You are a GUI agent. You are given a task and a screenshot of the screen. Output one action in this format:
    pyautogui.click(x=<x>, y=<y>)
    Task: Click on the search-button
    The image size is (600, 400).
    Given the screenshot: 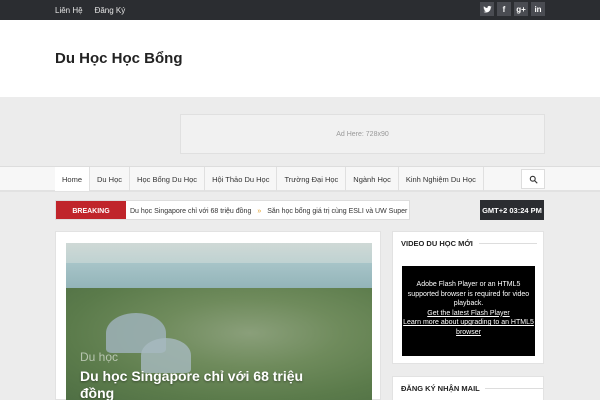 What is the action you would take?
    pyautogui.click(x=533, y=179)
    